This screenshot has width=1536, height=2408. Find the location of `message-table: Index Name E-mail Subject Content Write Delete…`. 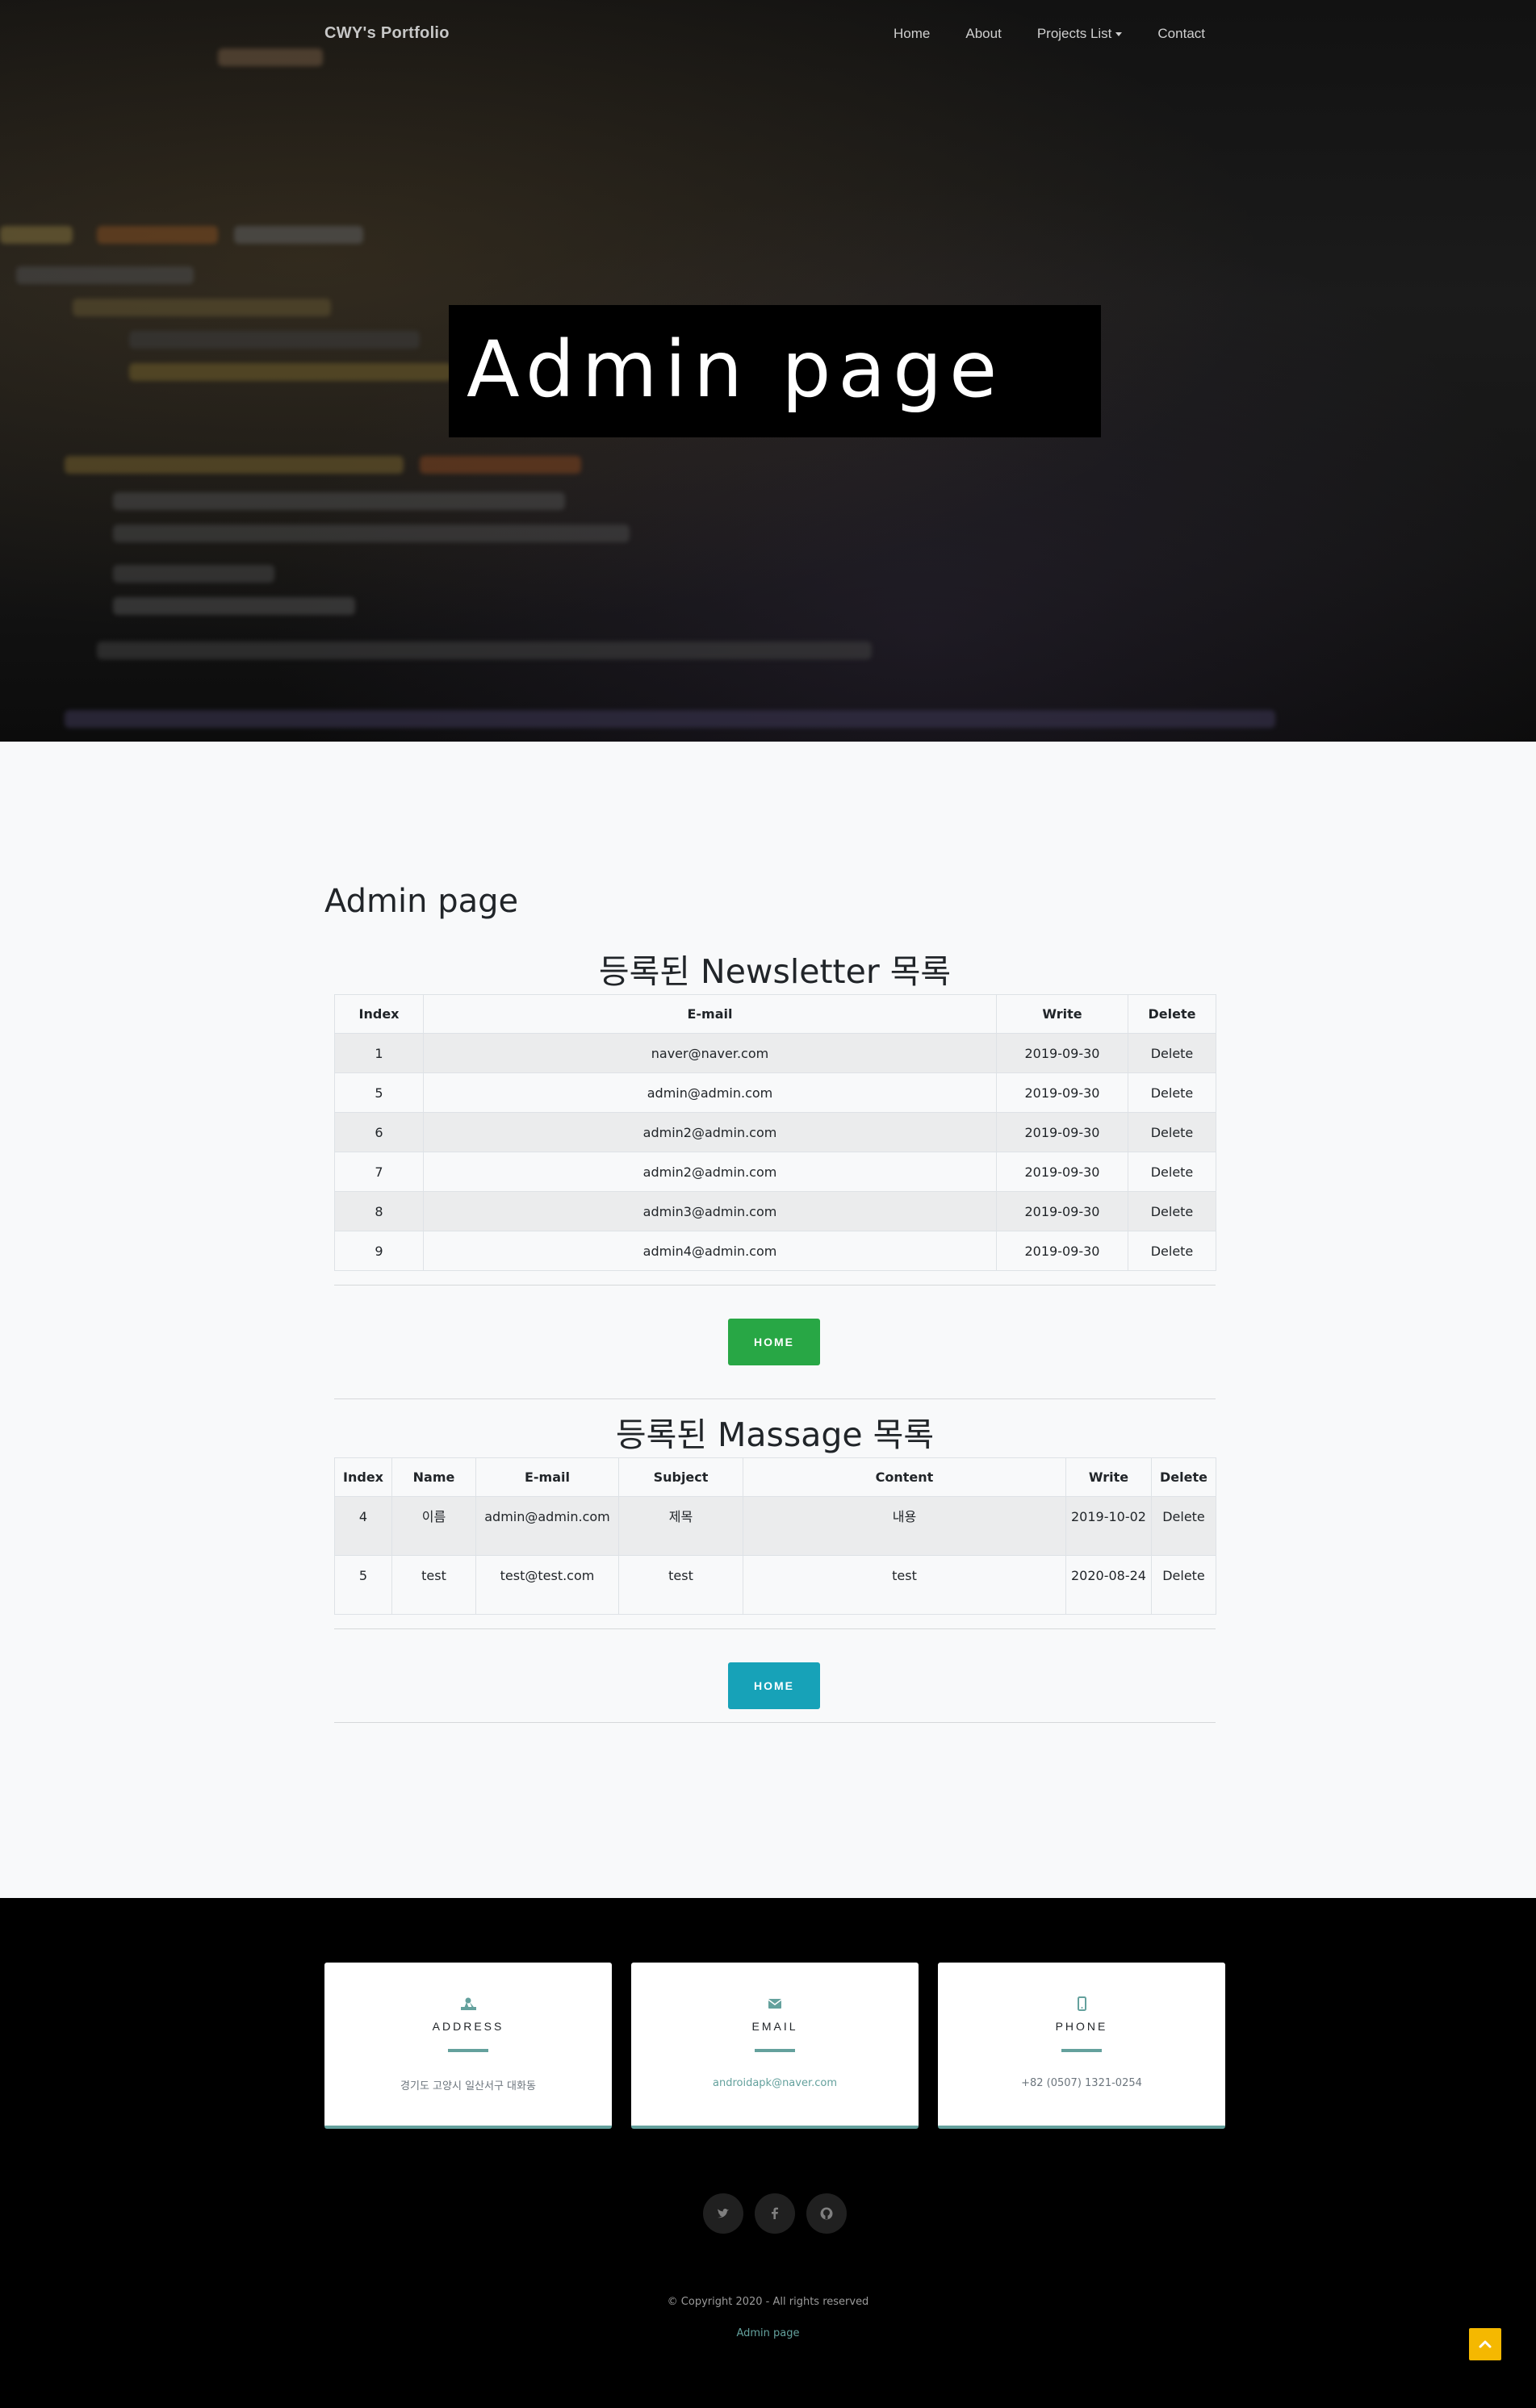

message-table: Index Name E-mail Subject Content Write Delete… is located at coordinates (775, 1536).